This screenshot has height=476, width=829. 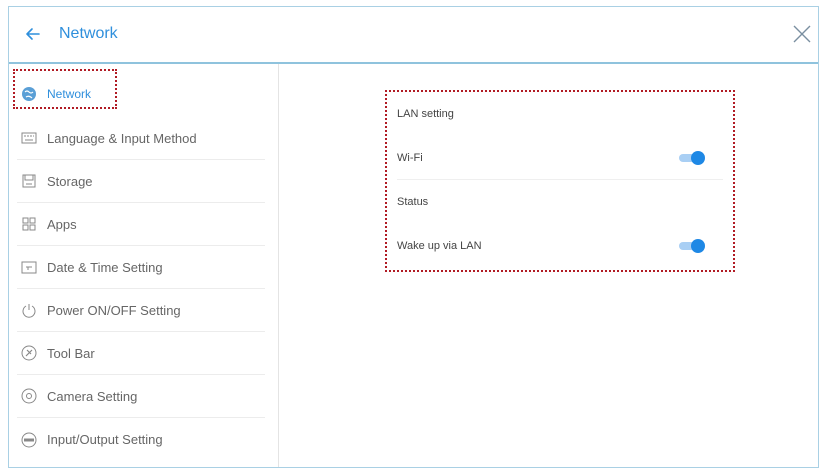 What do you see at coordinates (62, 224) in the screenshot?
I see `sidebar-item-label: Apps` at bounding box center [62, 224].